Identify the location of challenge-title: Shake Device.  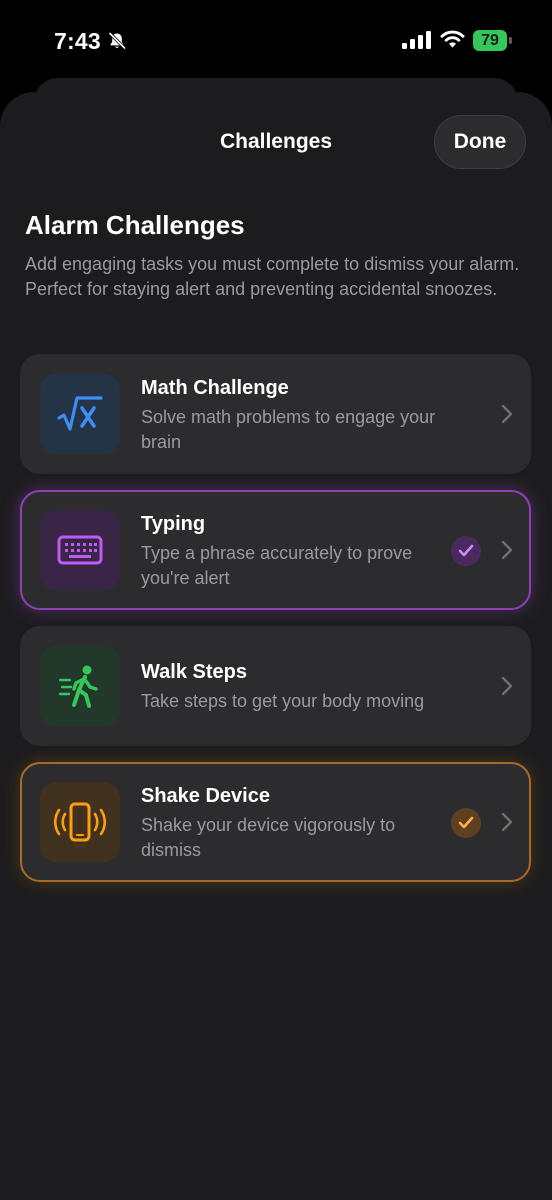
(205, 796).